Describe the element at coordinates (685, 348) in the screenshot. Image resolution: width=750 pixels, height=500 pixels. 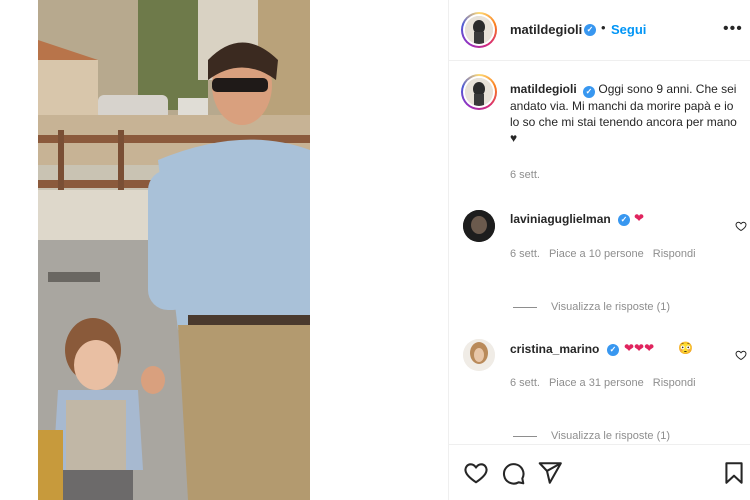
I see `comment-emoji: 😳` at that location.